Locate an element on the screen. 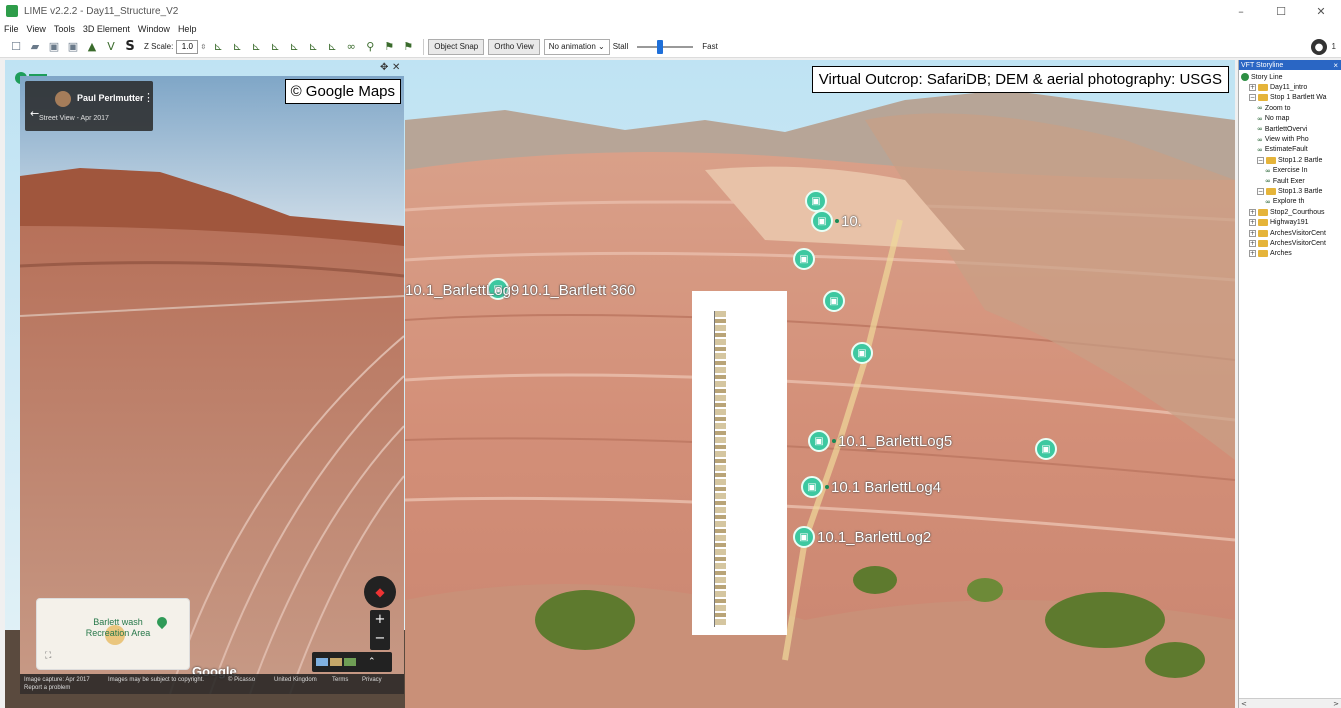  speed-slider is located at coordinates (665, 46).